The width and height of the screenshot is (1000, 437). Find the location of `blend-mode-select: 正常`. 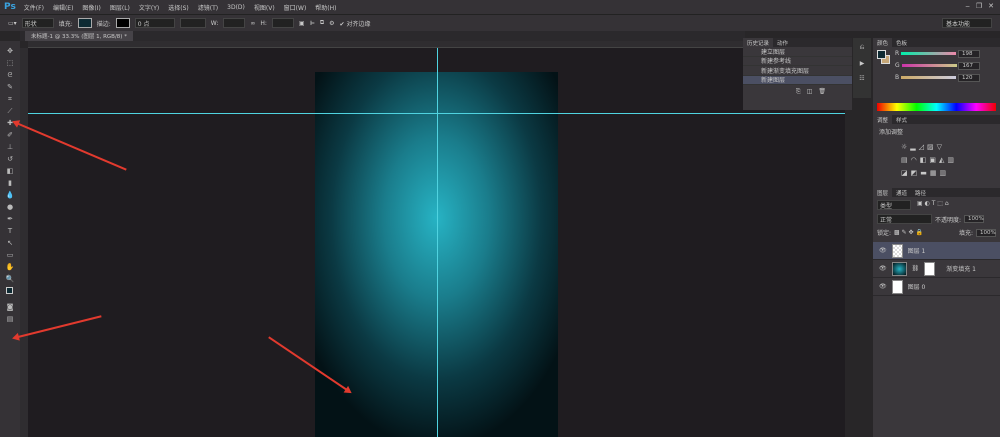

blend-mode-select: 正常 is located at coordinates (904, 219).